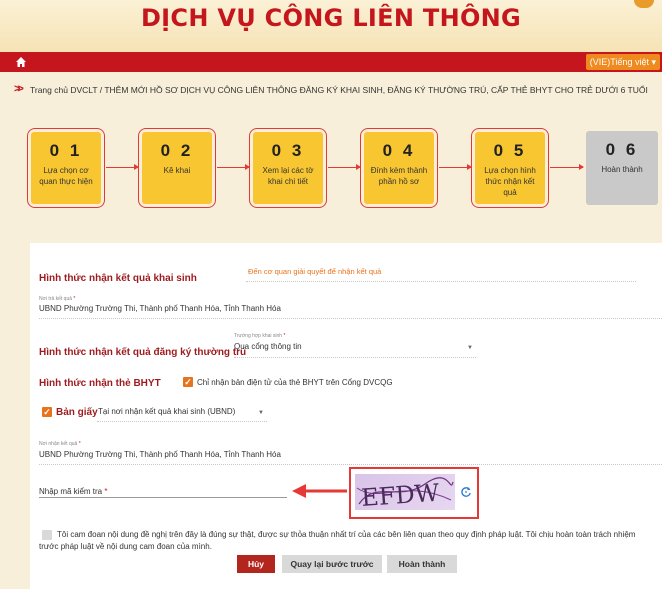  What do you see at coordinates (288, 150) in the screenshot?
I see `step-number: 0 3` at bounding box center [288, 150].